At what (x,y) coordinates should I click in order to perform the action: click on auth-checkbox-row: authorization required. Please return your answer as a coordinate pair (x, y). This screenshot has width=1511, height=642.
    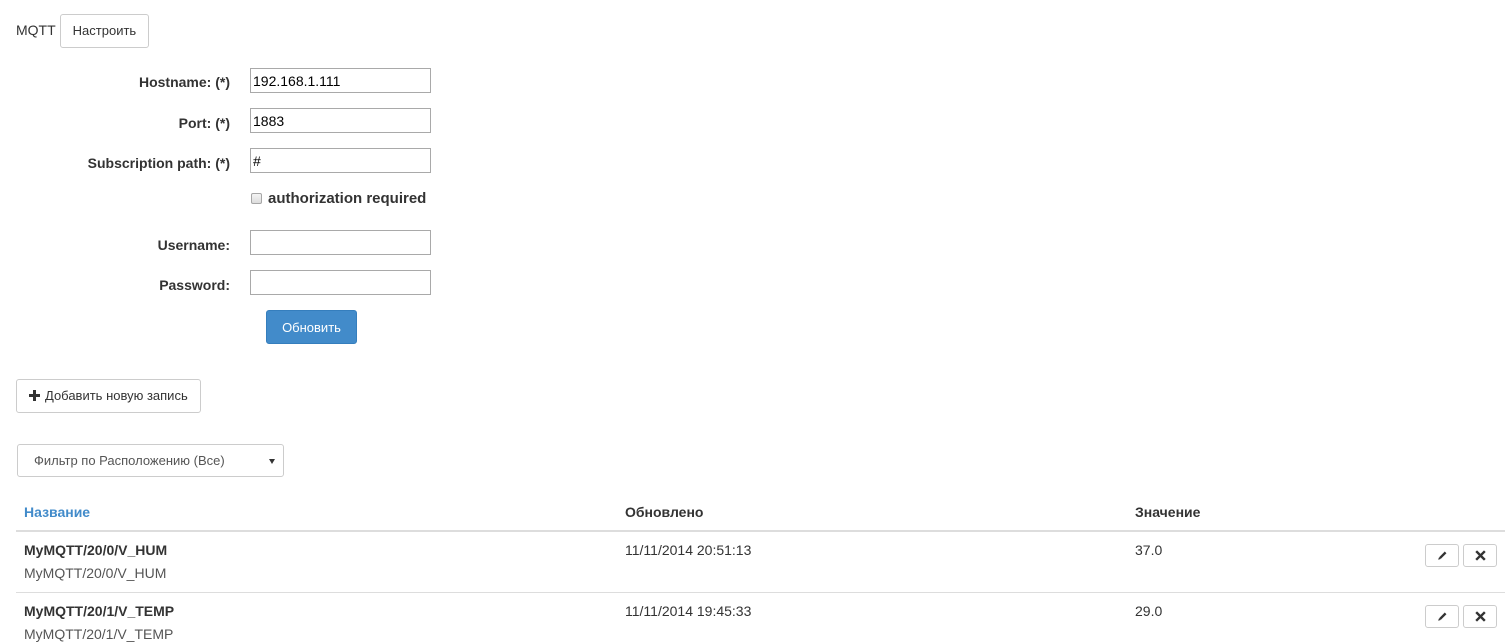
    Looking at the image, I should click on (338, 198).